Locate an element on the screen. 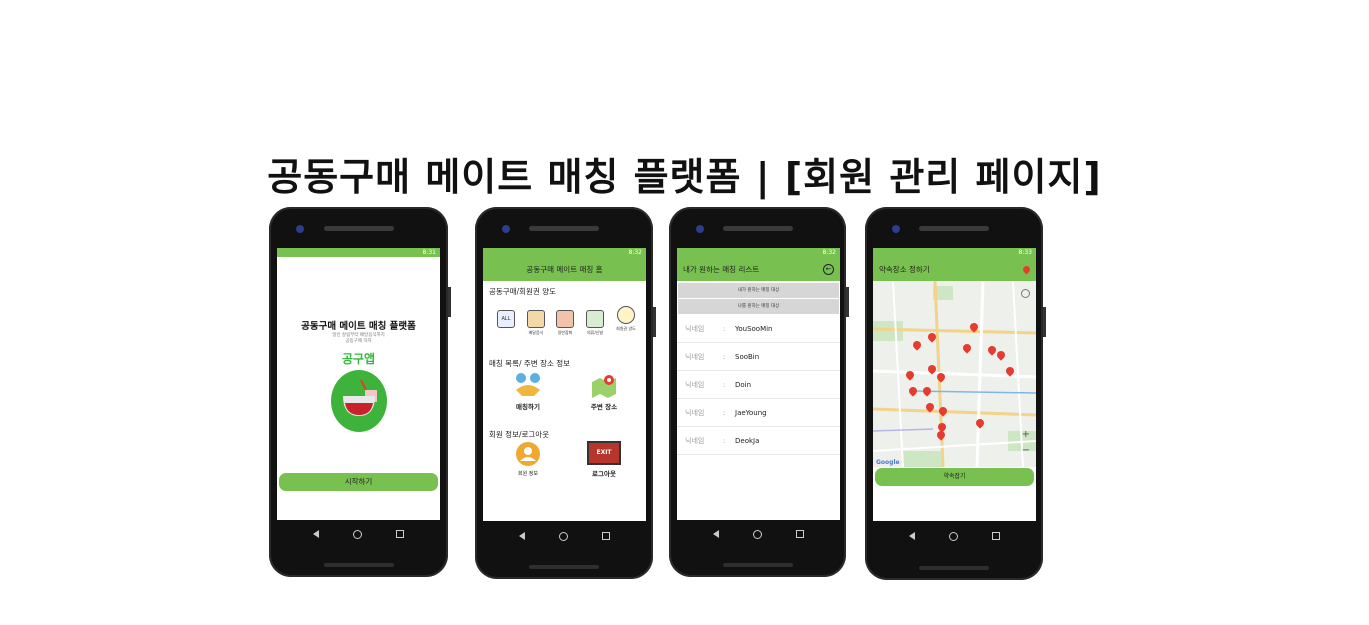 The image size is (1369, 625). status-time: 8:32 is located at coordinates (635, 252).